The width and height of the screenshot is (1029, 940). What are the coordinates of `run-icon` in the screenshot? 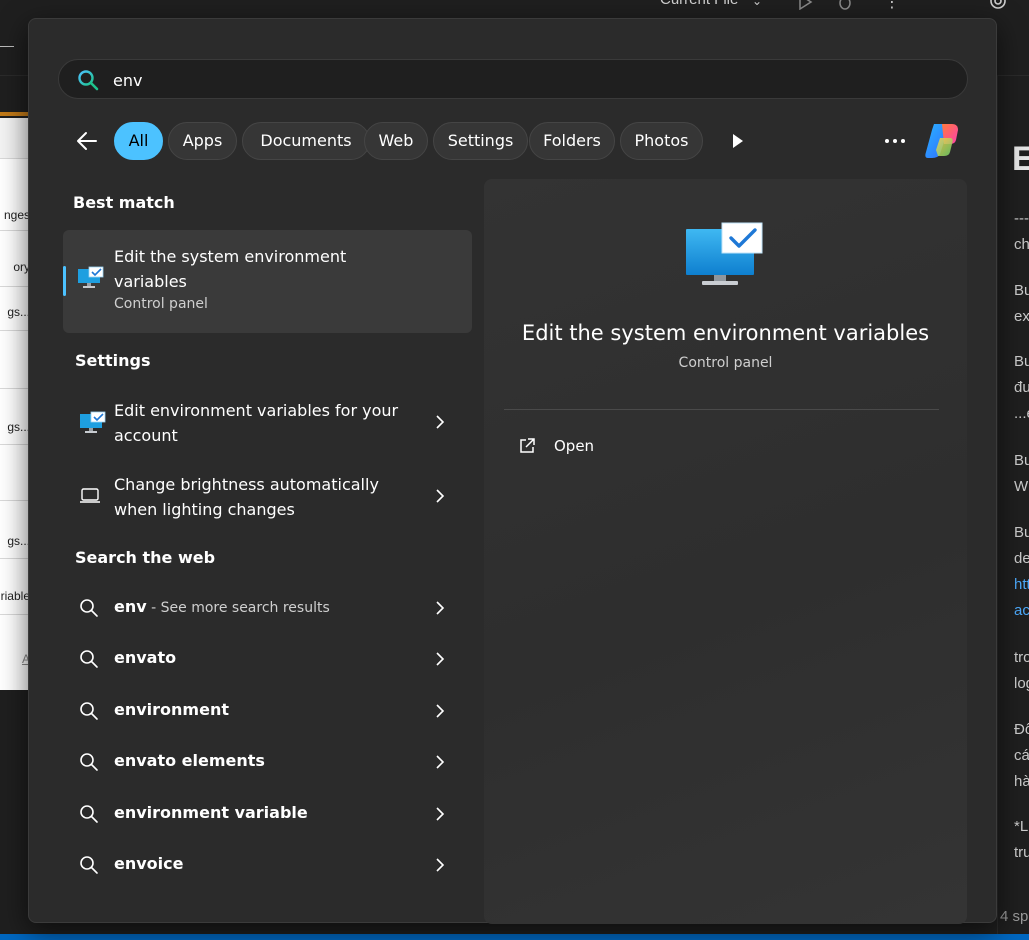 It's located at (805, 5).